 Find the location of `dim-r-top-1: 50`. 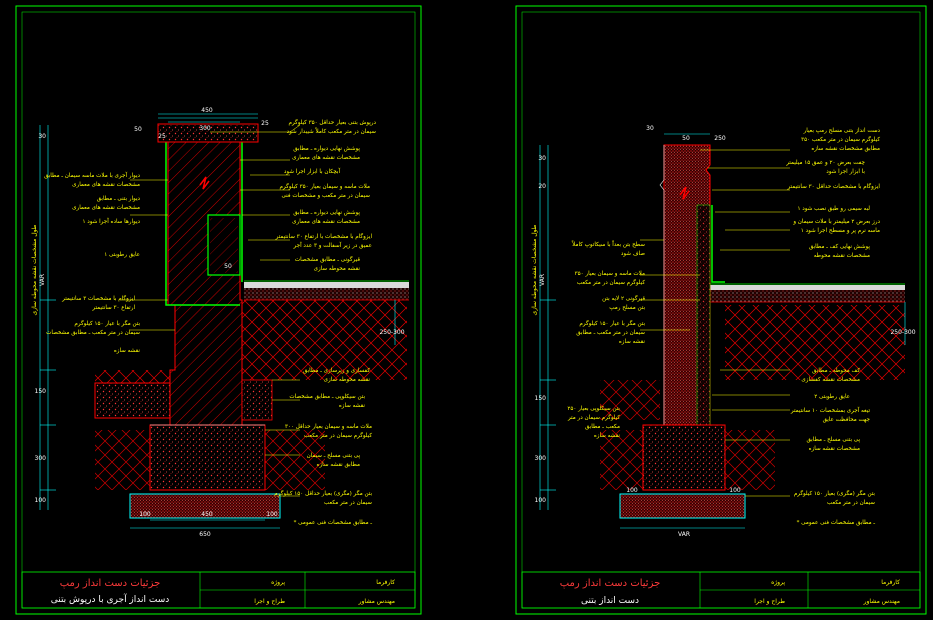

dim-r-top-1: 50 is located at coordinates (686, 138).